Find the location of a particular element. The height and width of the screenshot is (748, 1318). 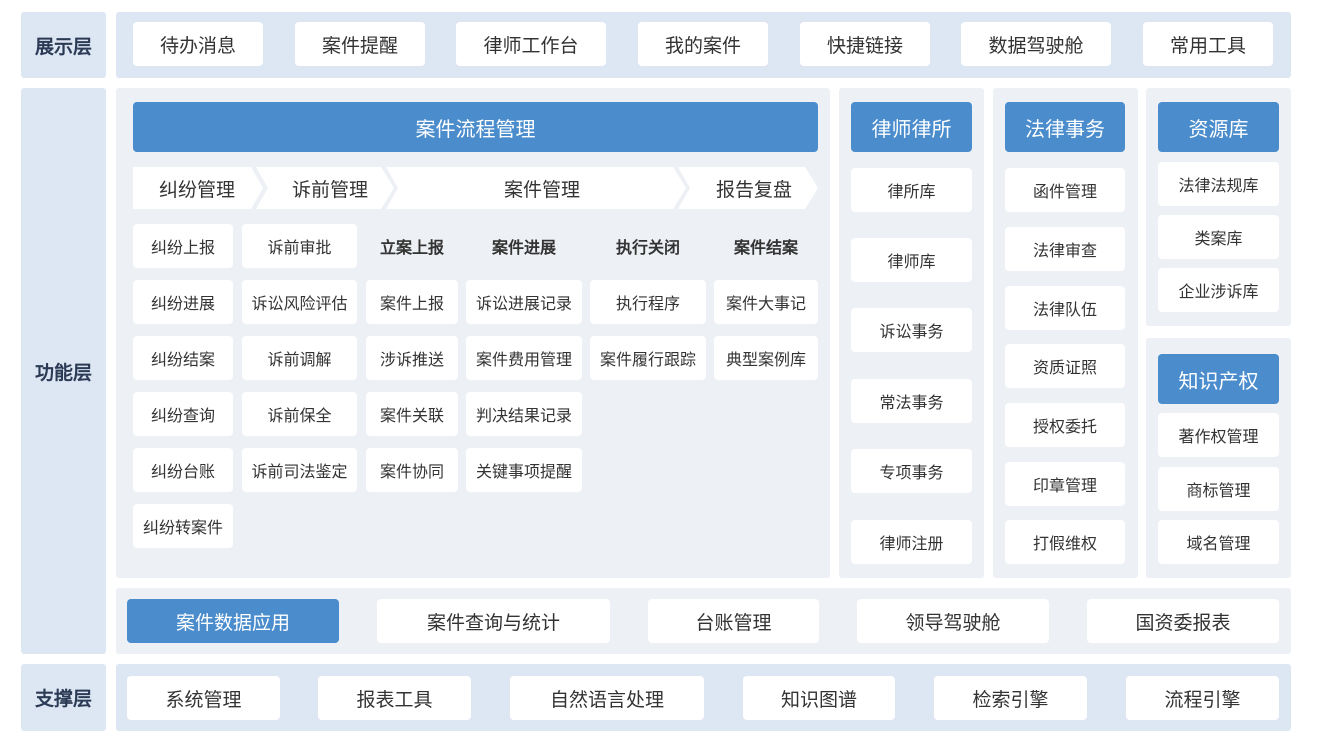

dispute-item: 纠纷上报 is located at coordinates (183, 246).